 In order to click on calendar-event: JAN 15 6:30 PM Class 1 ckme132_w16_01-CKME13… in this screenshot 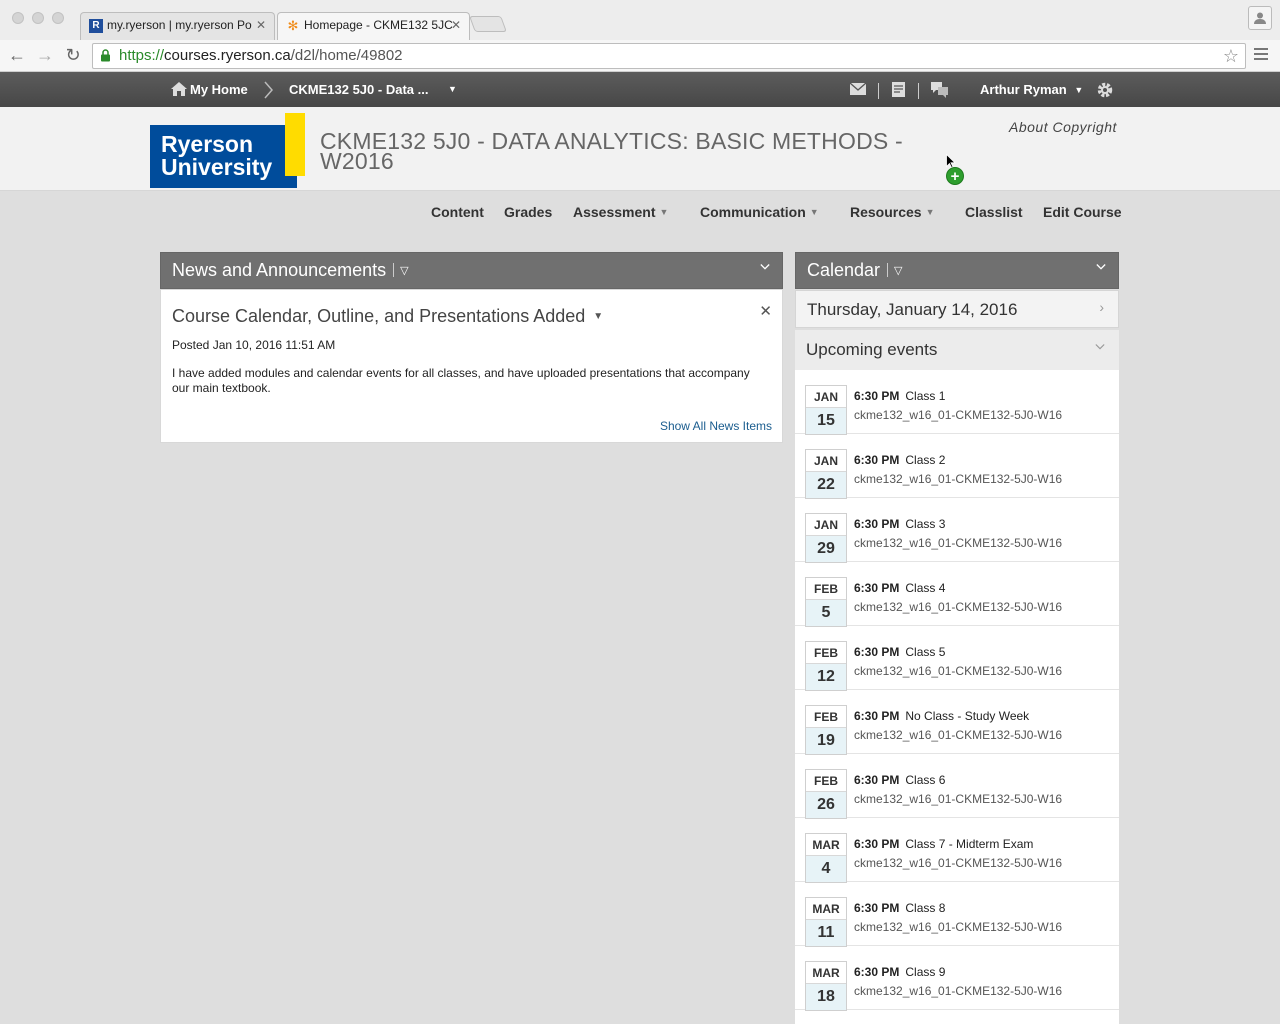, I will do `click(957, 402)`.